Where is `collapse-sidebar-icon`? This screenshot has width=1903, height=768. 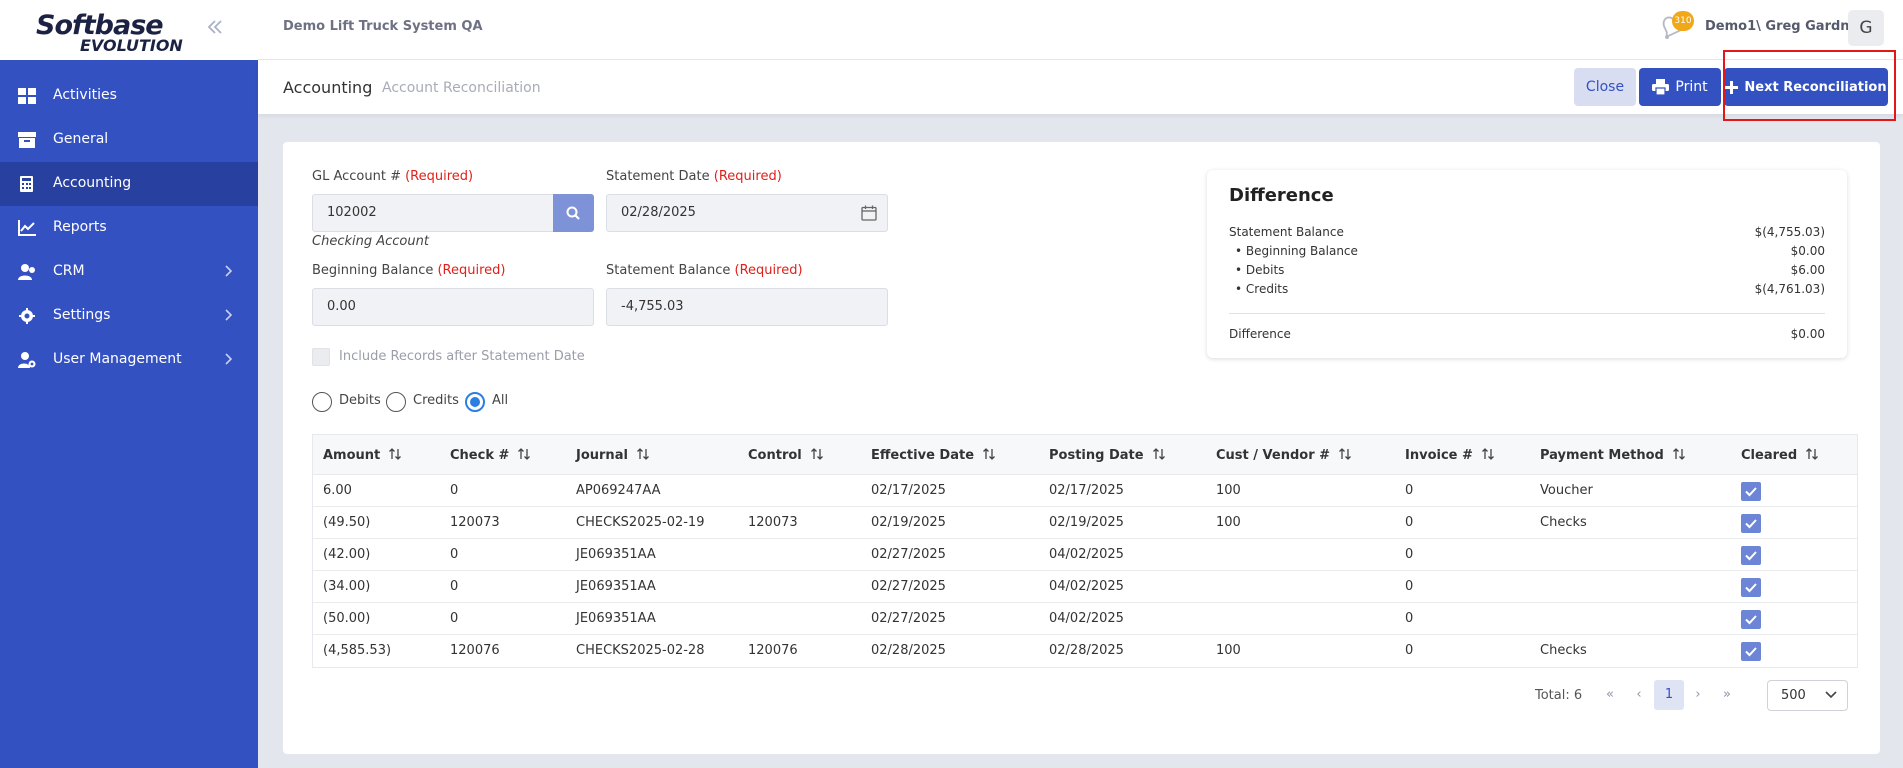
collapse-sidebar-icon is located at coordinates (215, 27).